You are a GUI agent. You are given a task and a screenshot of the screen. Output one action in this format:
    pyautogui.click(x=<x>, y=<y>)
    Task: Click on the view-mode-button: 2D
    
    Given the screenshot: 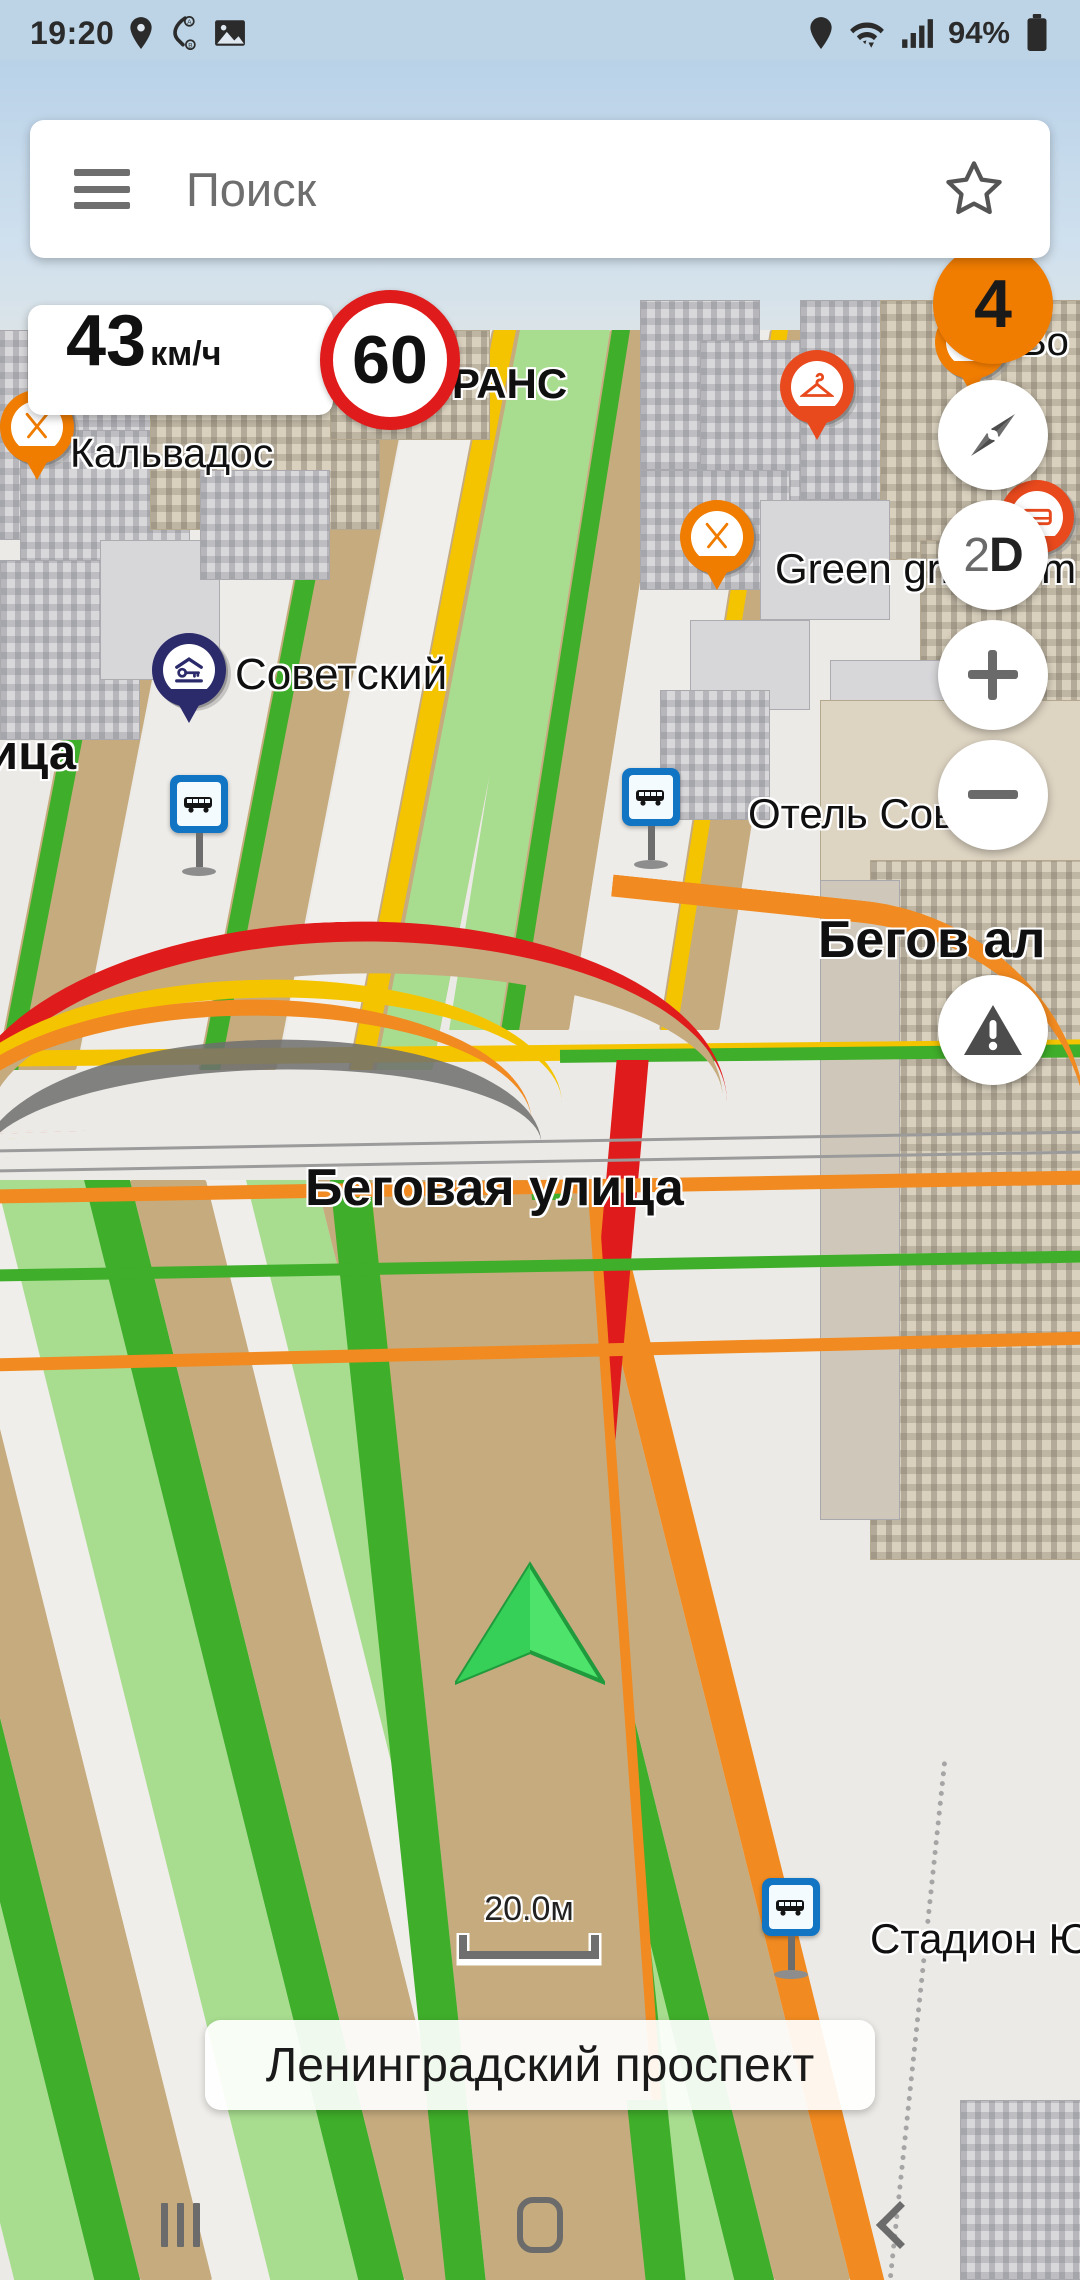 What is the action you would take?
    pyautogui.click(x=993, y=555)
    